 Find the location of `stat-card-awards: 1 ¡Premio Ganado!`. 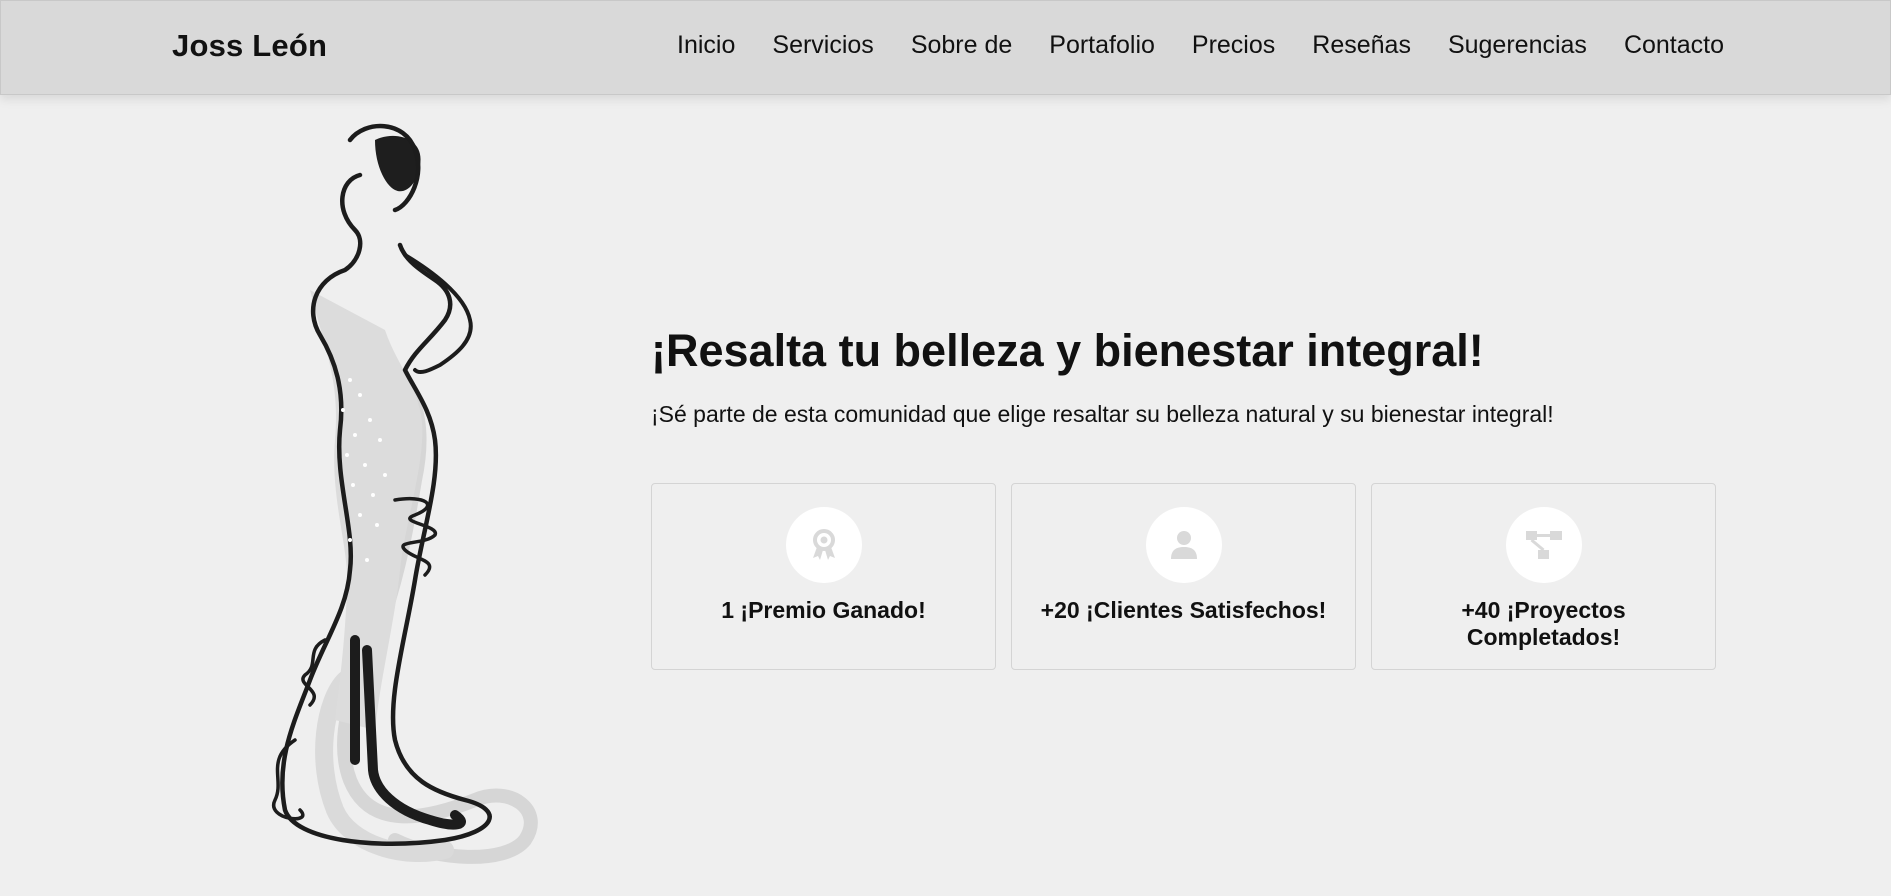

stat-card-awards: 1 ¡Premio Ganado! is located at coordinates (823, 576).